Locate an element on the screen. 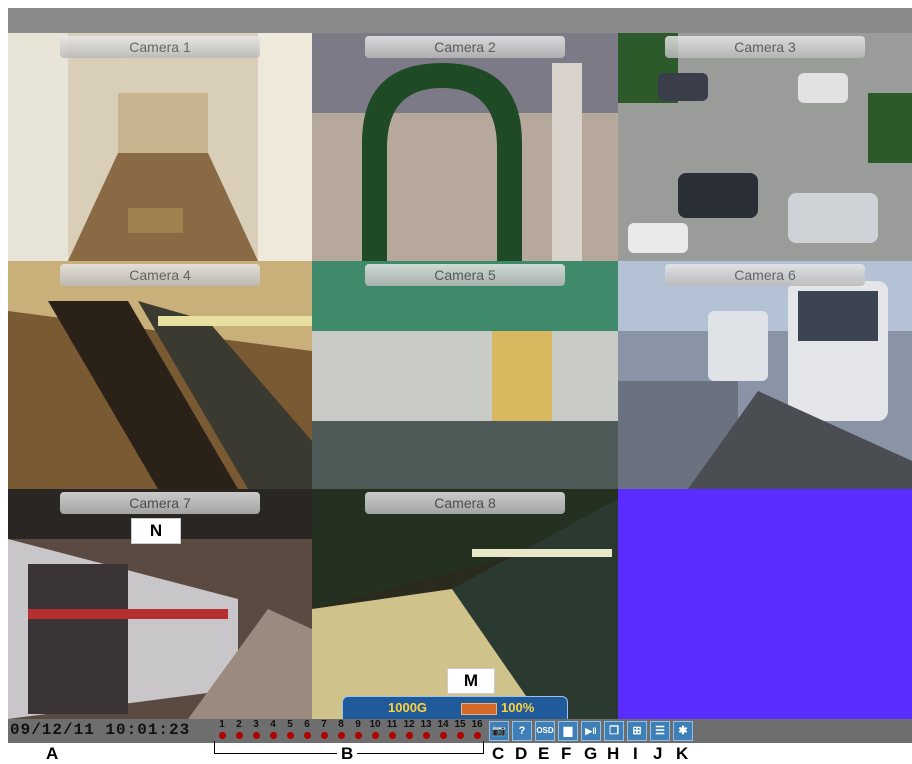 The height and width of the screenshot is (764, 912). channel-15: 15 is located at coordinates (460, 729).